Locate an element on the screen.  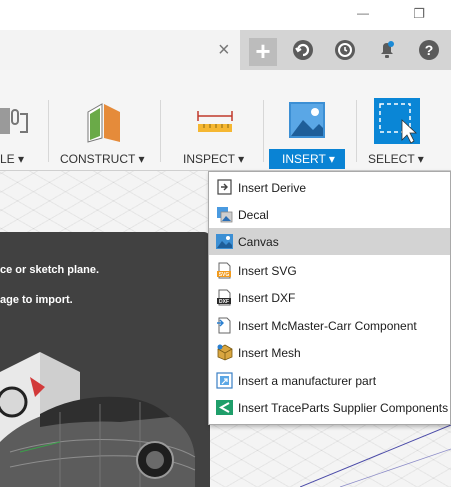
tooltip-line-2: age to import. is located at coordinates (36, 300).